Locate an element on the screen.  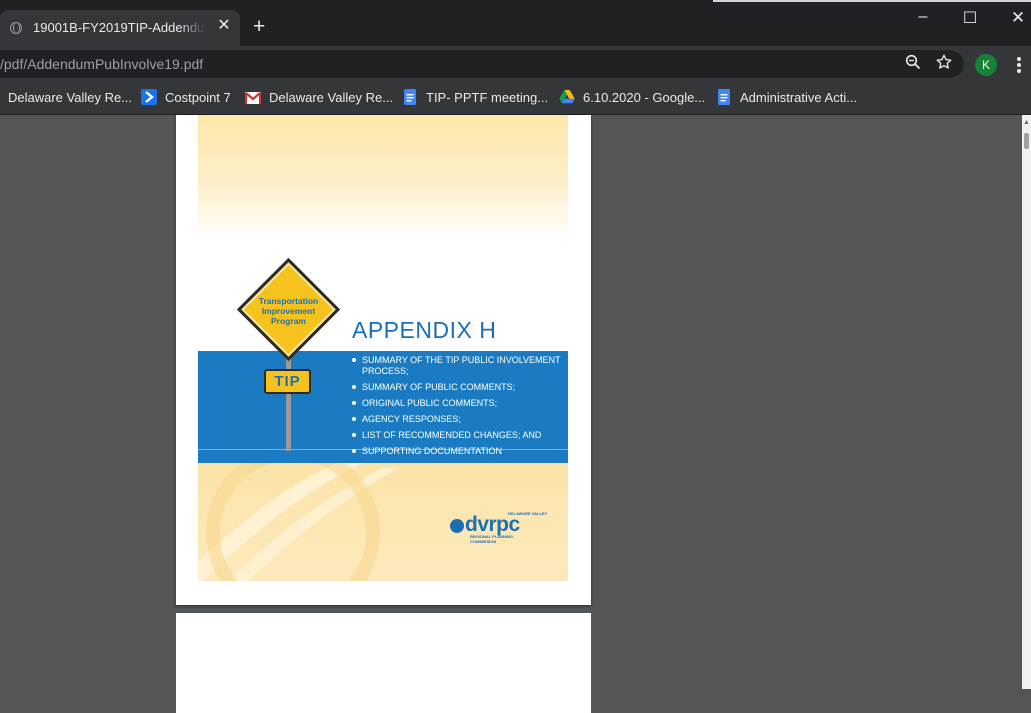
cover-header-gradient is located at coordinates (383, 174).